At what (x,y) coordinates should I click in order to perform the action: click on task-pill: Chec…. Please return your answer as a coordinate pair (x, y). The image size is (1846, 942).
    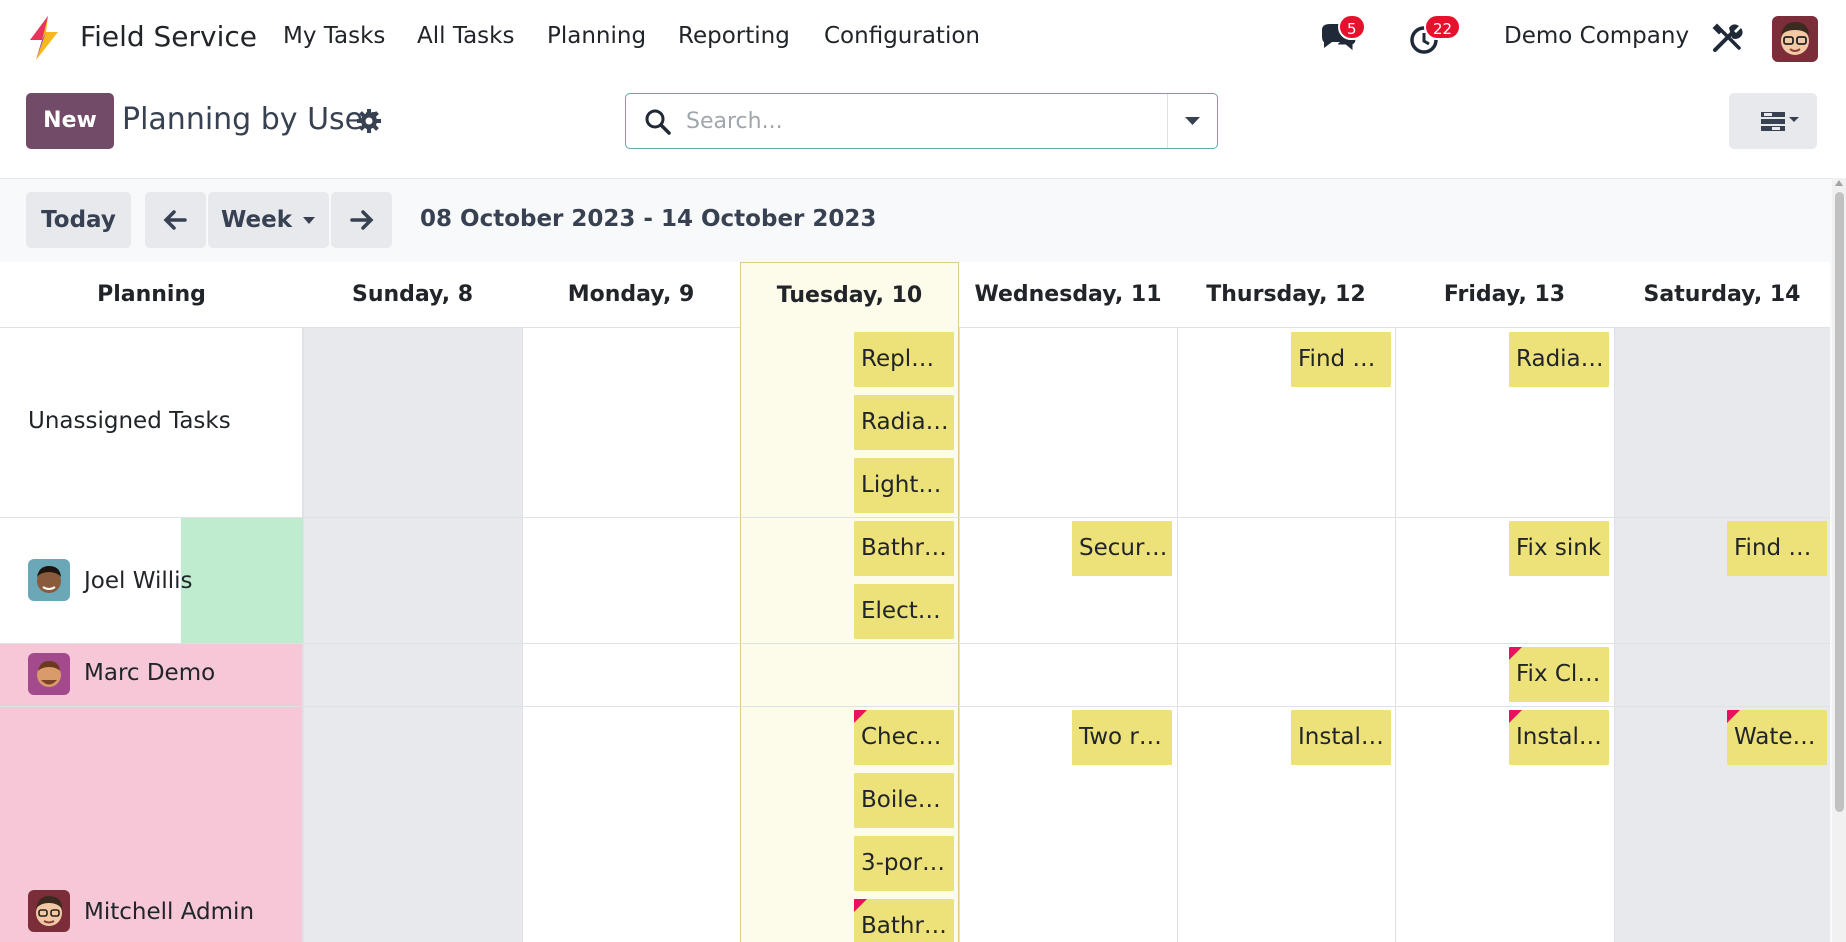
    Looking at the image, I should click on (904, 737).